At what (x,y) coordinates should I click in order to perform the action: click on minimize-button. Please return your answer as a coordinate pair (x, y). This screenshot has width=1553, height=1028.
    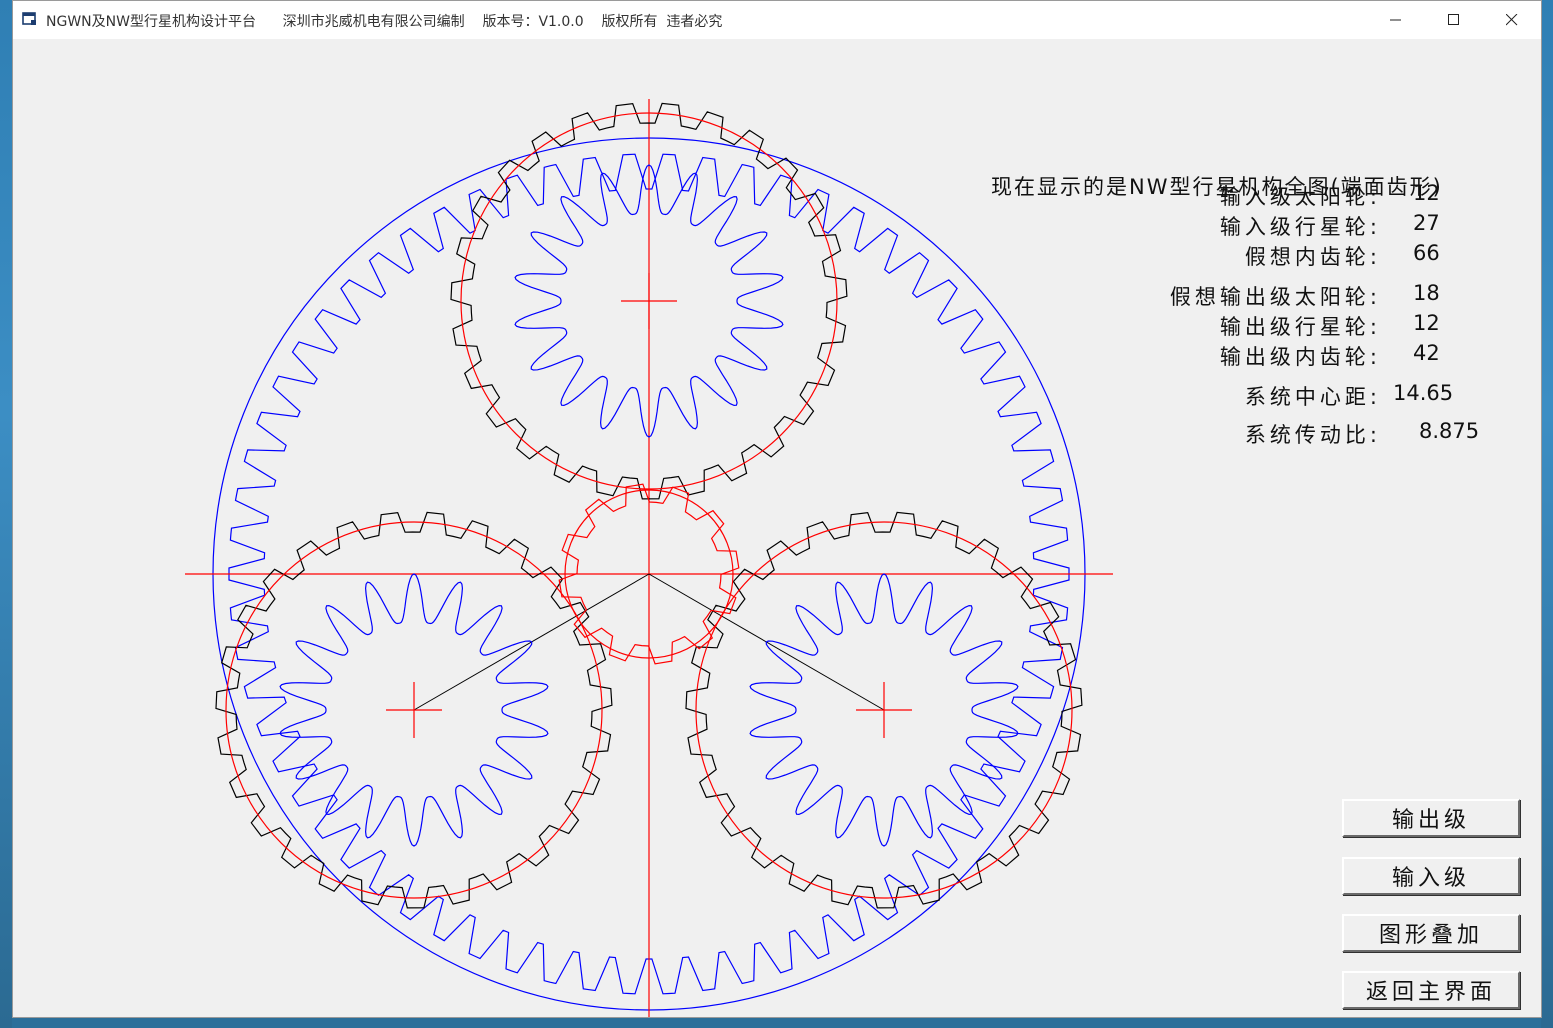
    Looking at the image, I should click on (1396, 20).